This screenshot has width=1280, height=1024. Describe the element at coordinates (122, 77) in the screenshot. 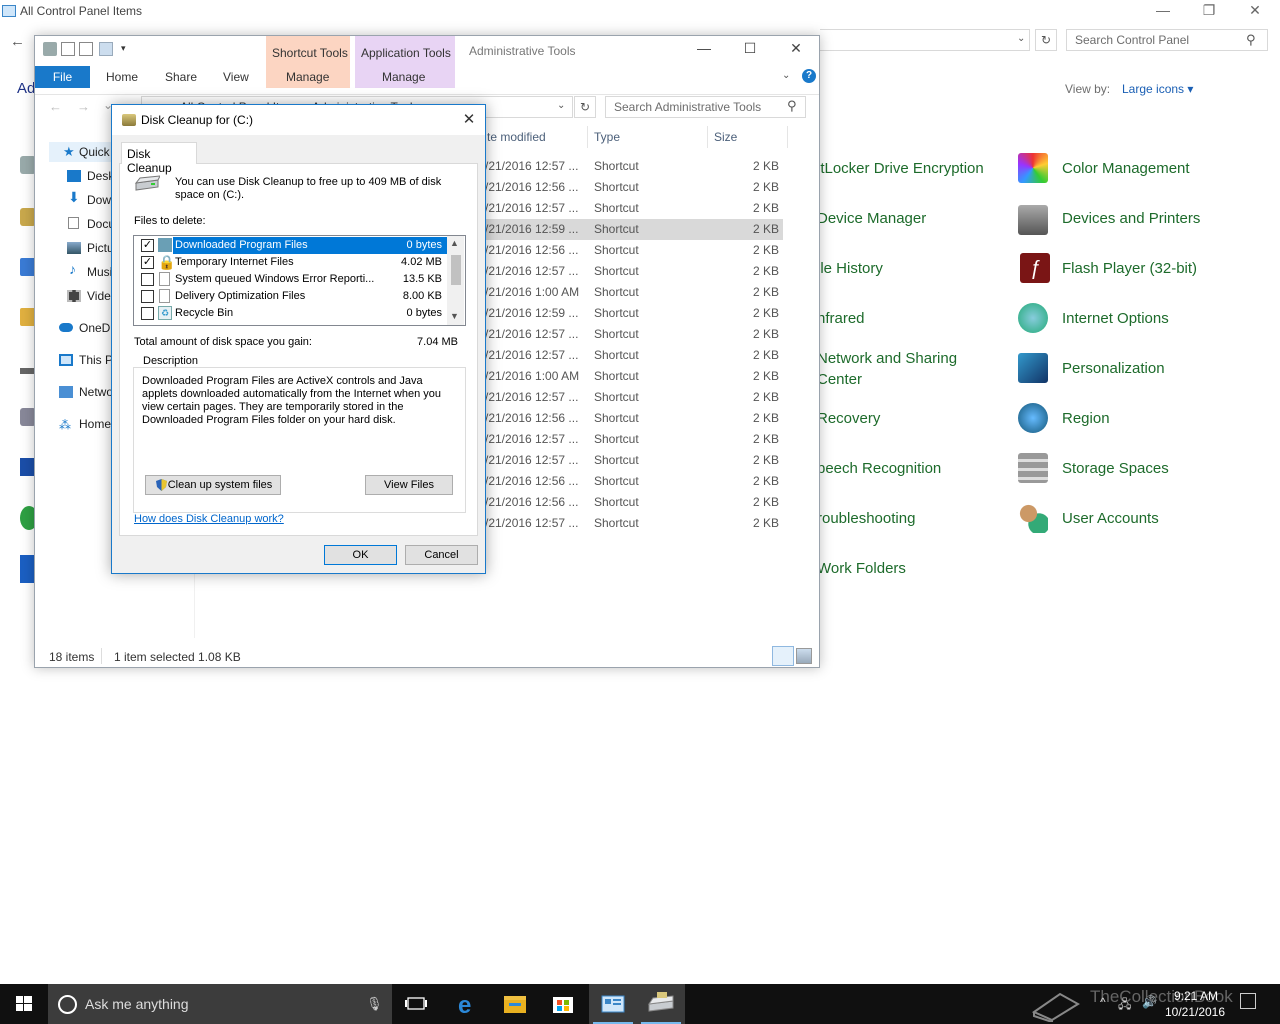

I see `tab-home: Home` at that location.